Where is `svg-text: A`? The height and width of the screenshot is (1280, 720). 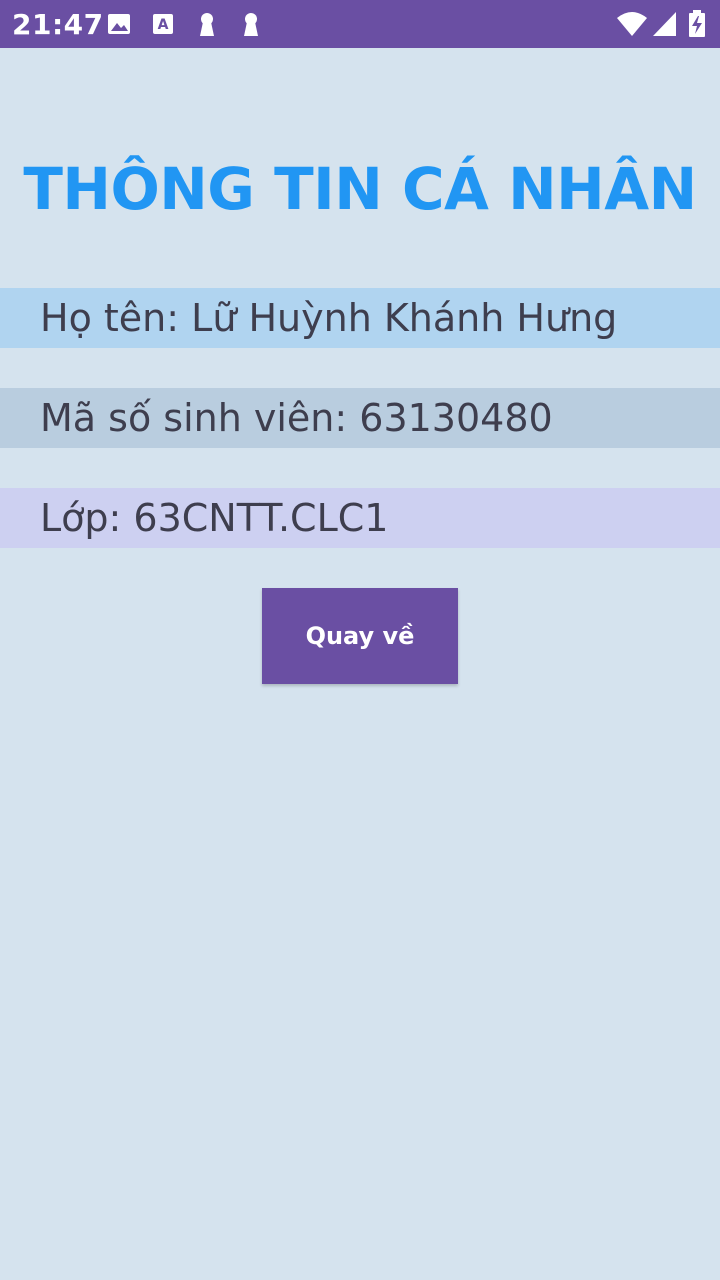
svg-text: A is located at coordinates (163, 25).